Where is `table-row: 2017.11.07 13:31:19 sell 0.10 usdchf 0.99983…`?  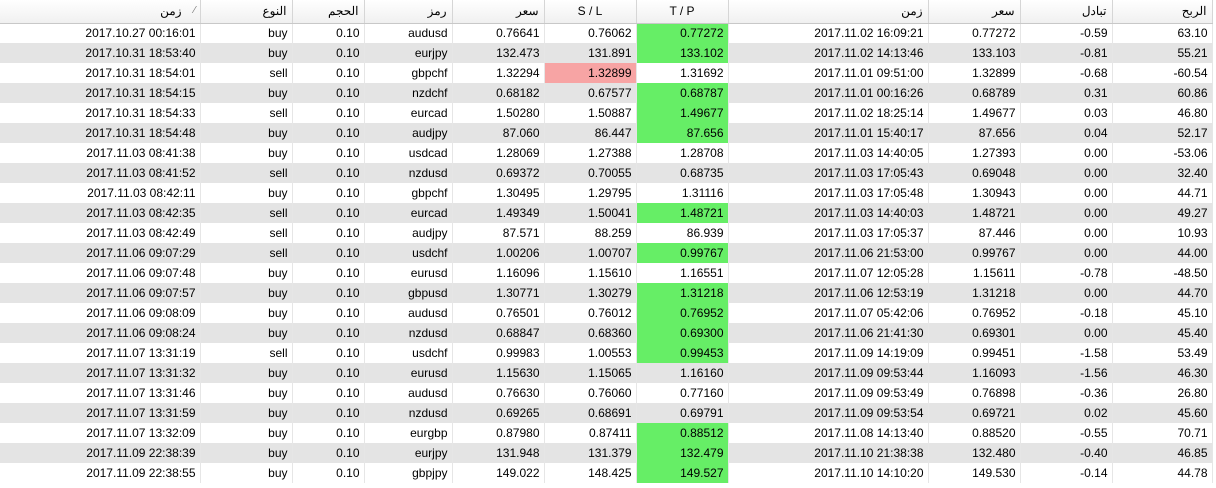 table-row: 2017.11.07 13:31:19 sell 0.10 usdchf 0.99983… is located at coordinates (606, 353).